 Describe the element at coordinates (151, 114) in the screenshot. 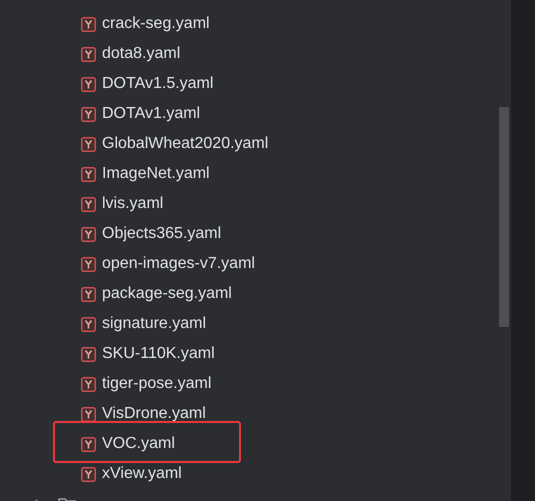

I see `file-name: DOTAv1.yaml` at that location.